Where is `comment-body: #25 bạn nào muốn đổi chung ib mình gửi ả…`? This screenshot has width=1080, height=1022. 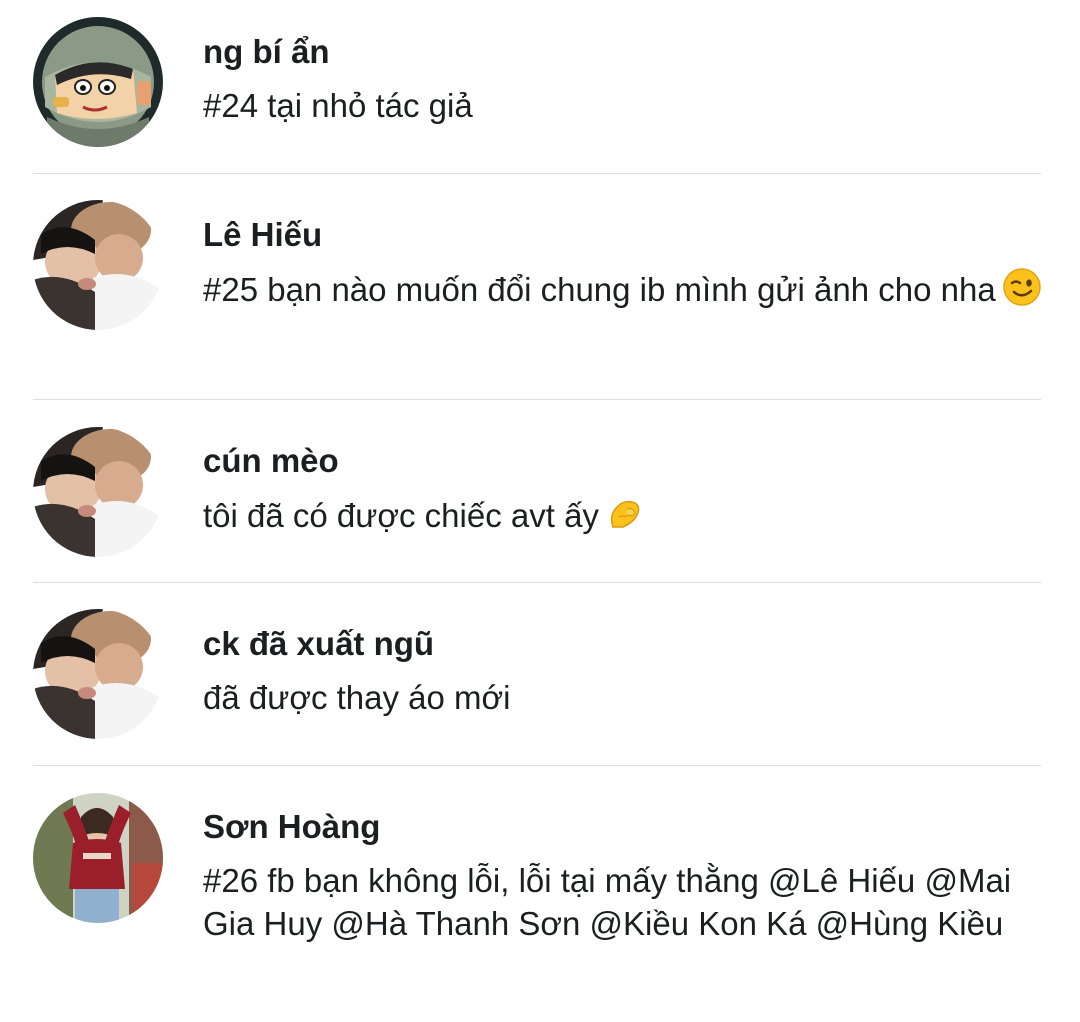
comment-body: #25 bạn nào muốn đổi chung ib mình gửi ả… is located at coordinates (599, 289).